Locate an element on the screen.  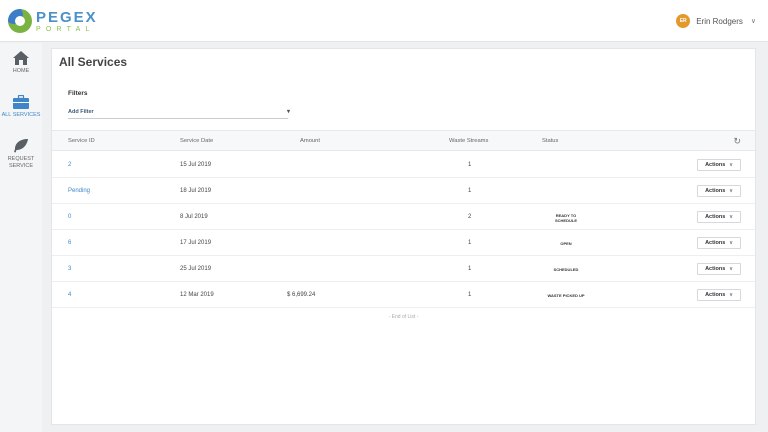
sidebar-item-all-services: ALL SERVICES is located at coordinates (21, 113).